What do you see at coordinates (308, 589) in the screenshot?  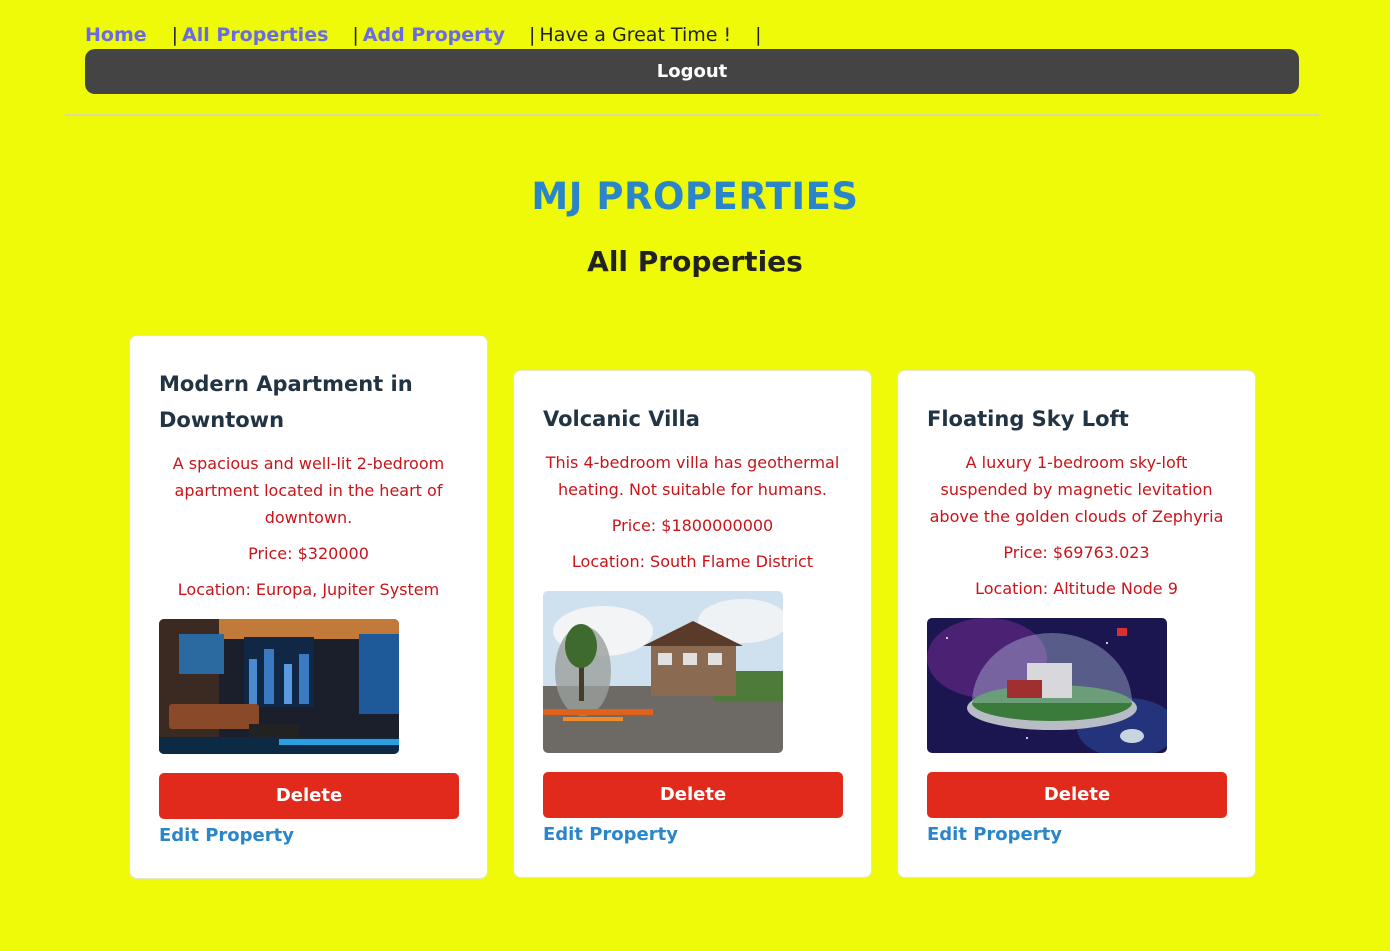 I see `property-location: Location: Europa, Jupiter System` at bounding box center [308, 589].